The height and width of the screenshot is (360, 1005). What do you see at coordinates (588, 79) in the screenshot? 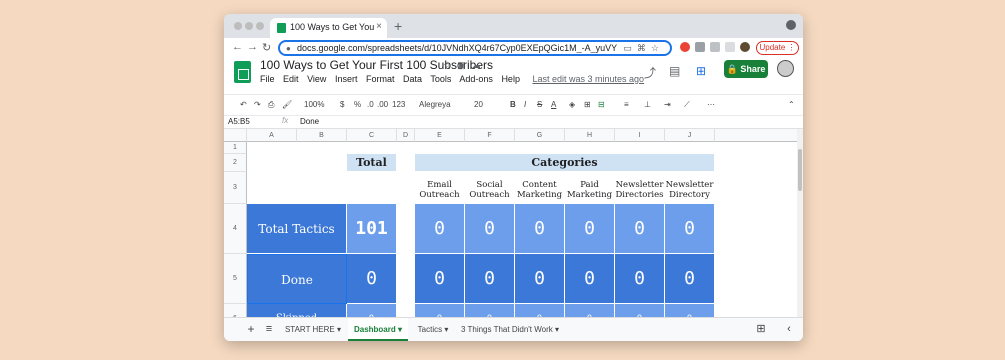
I see `last-edit-link: Last edit was 3 minutes ago` at bounding box center [588, 79].